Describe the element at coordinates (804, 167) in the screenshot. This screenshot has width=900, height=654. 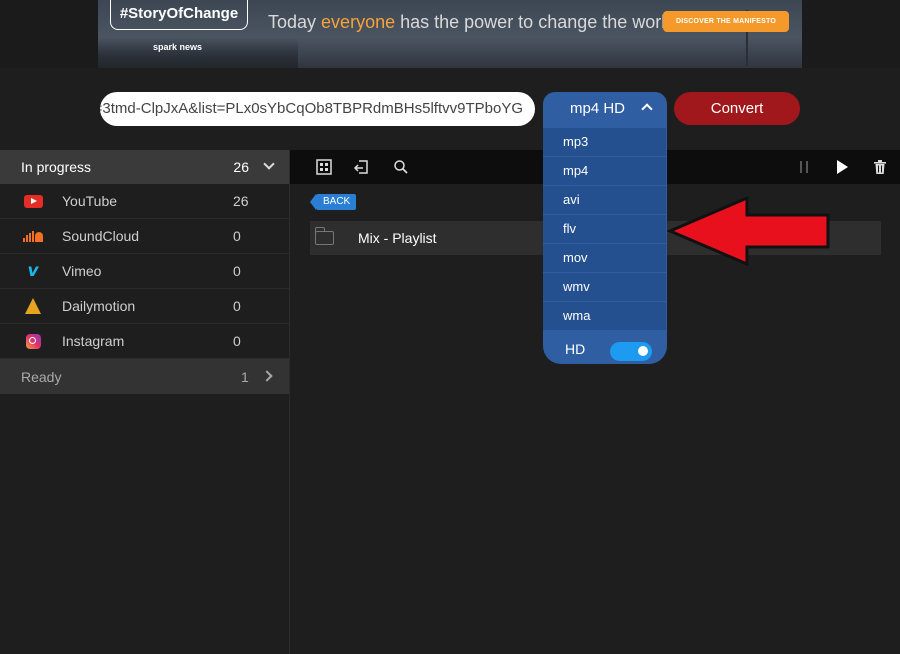
I see `pause-icon` at that location.